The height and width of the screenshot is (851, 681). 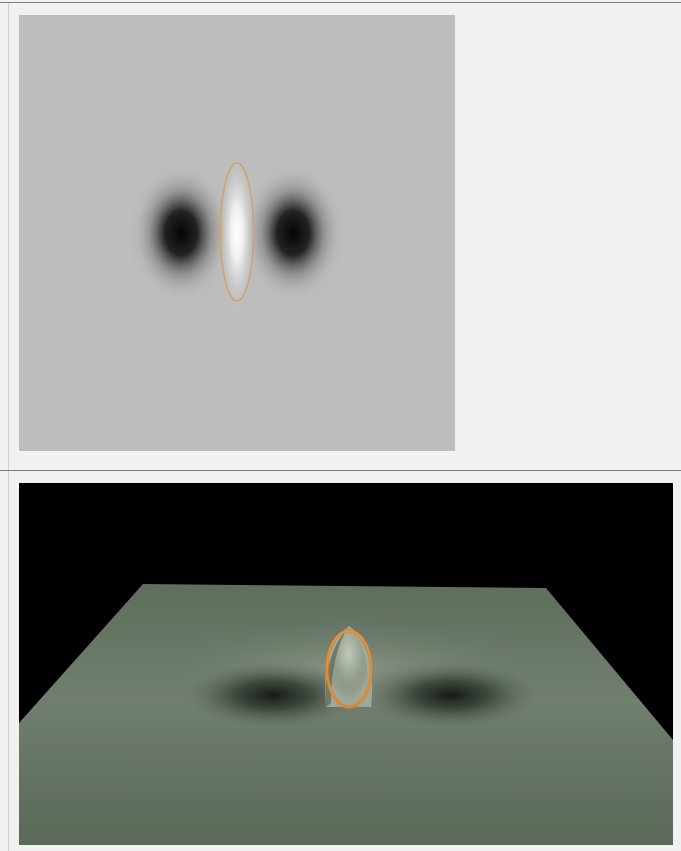 I want to click on center-positive-lobe, so click(x=237, y=233).